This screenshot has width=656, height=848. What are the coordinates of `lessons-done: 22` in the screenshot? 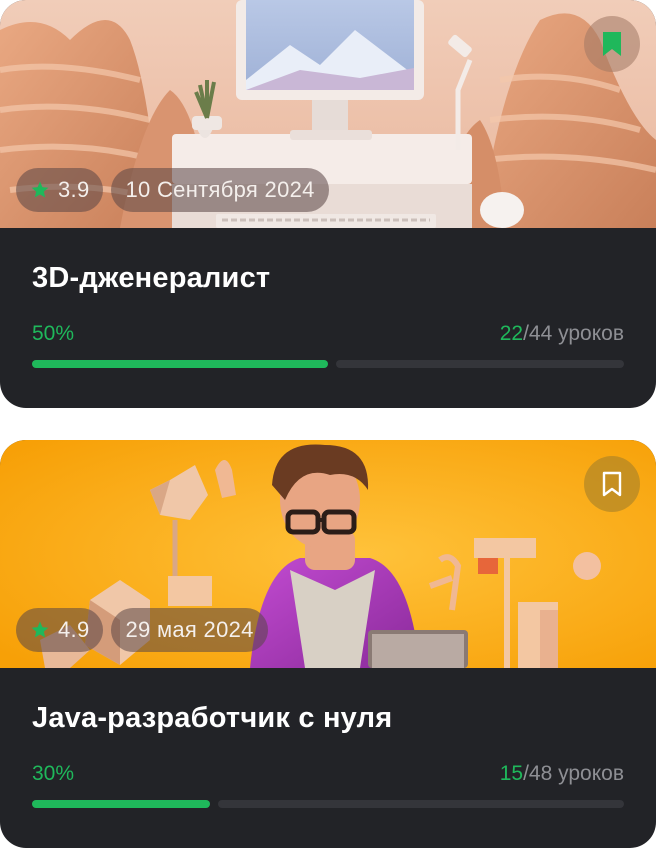 It's located at (511, 333).